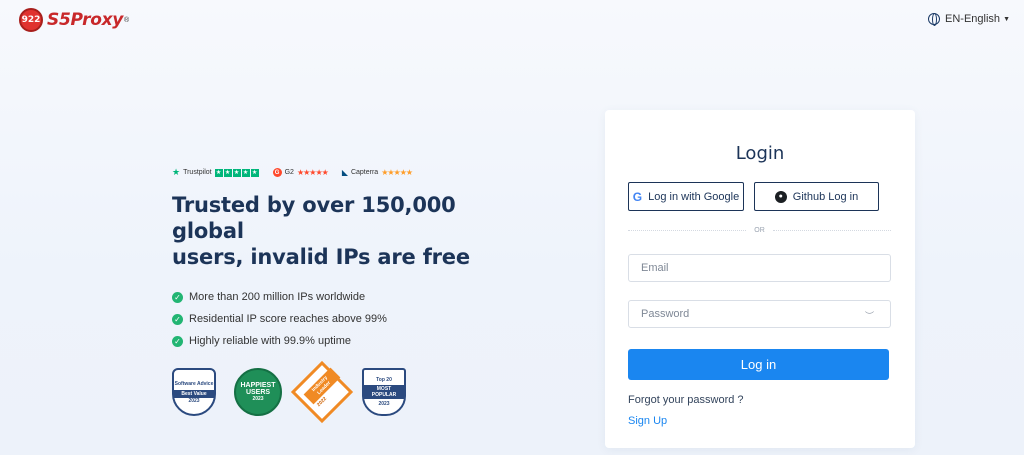  What do you see at coordinates (277, 172) in the screenshot?
I see `g2-icon: G` at bounding box center [277, 172].